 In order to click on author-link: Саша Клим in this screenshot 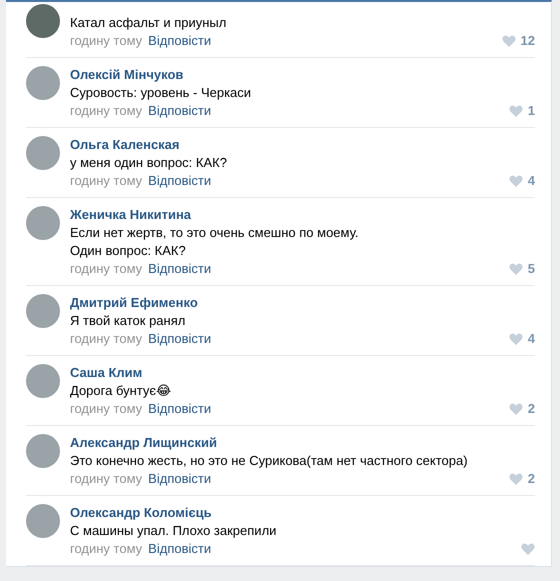, I will do `click(302, 373)`.